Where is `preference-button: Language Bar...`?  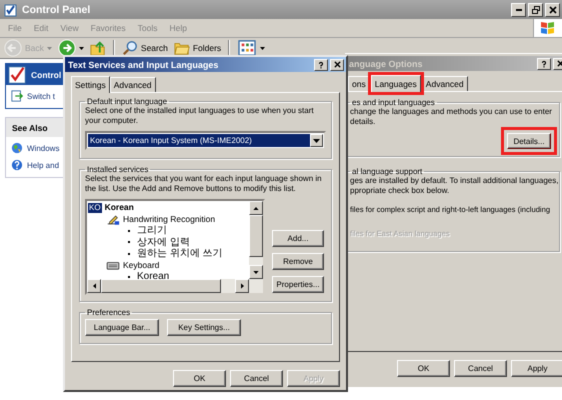 preference-button: Language Bar... is located at coordinates (122, 327).